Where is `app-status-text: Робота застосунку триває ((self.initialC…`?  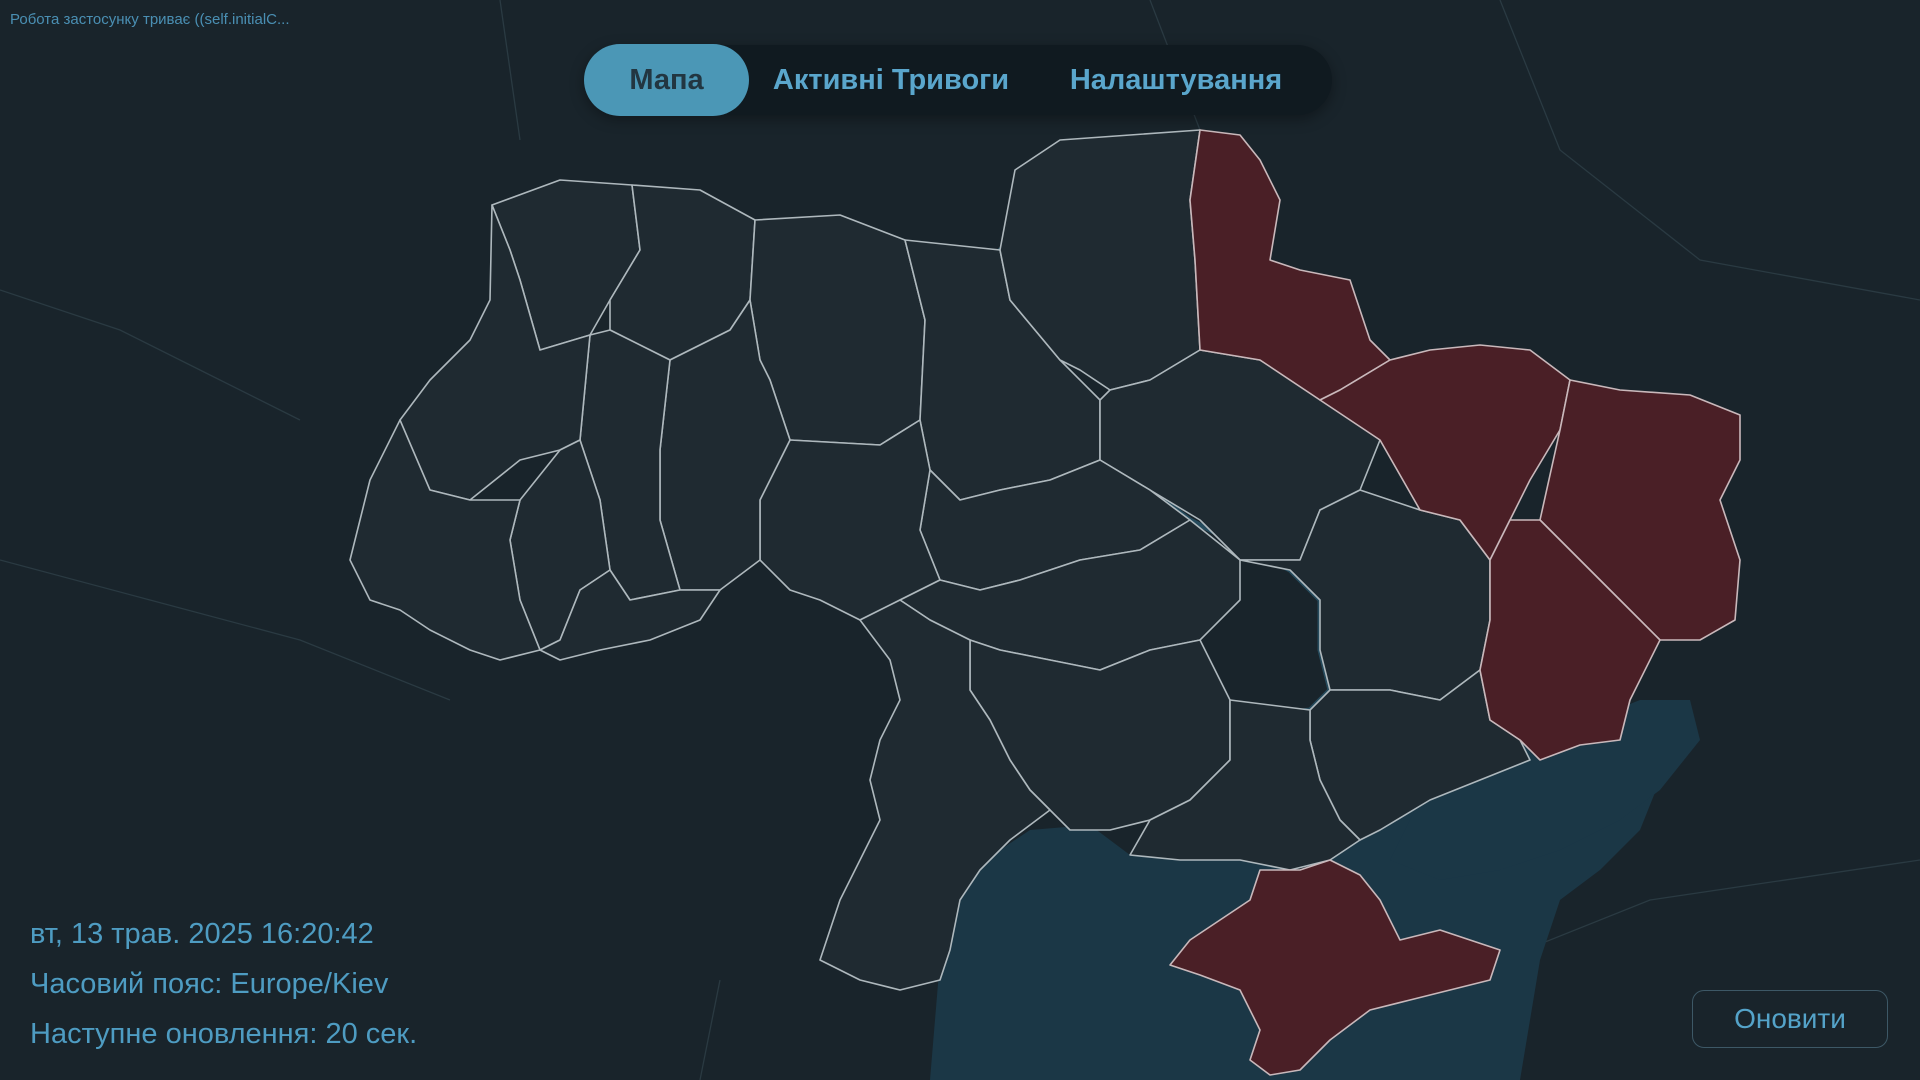 app-status-text: Робота застосунку триває ((self.initialC… is located at coordinates (150, 19).